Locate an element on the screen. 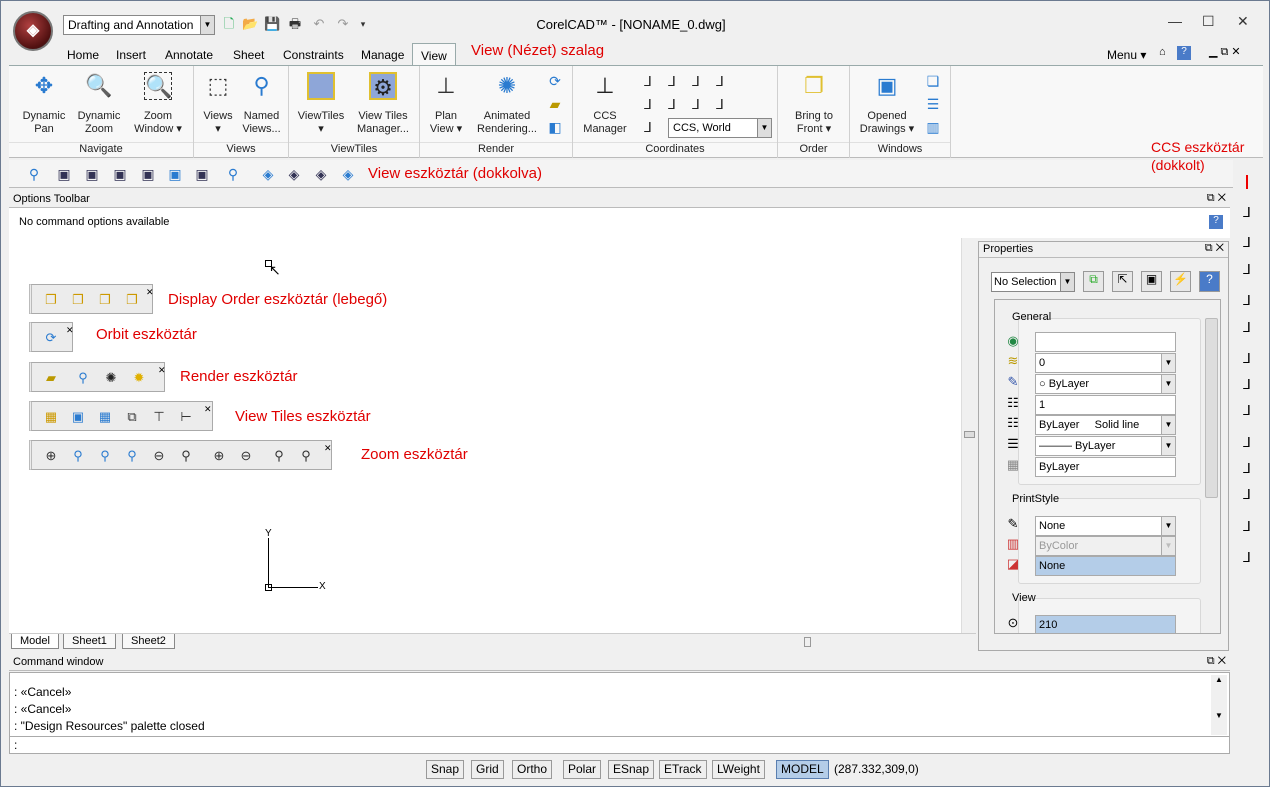  tab-sheet: Sheet is located at coordinates (248, 55).